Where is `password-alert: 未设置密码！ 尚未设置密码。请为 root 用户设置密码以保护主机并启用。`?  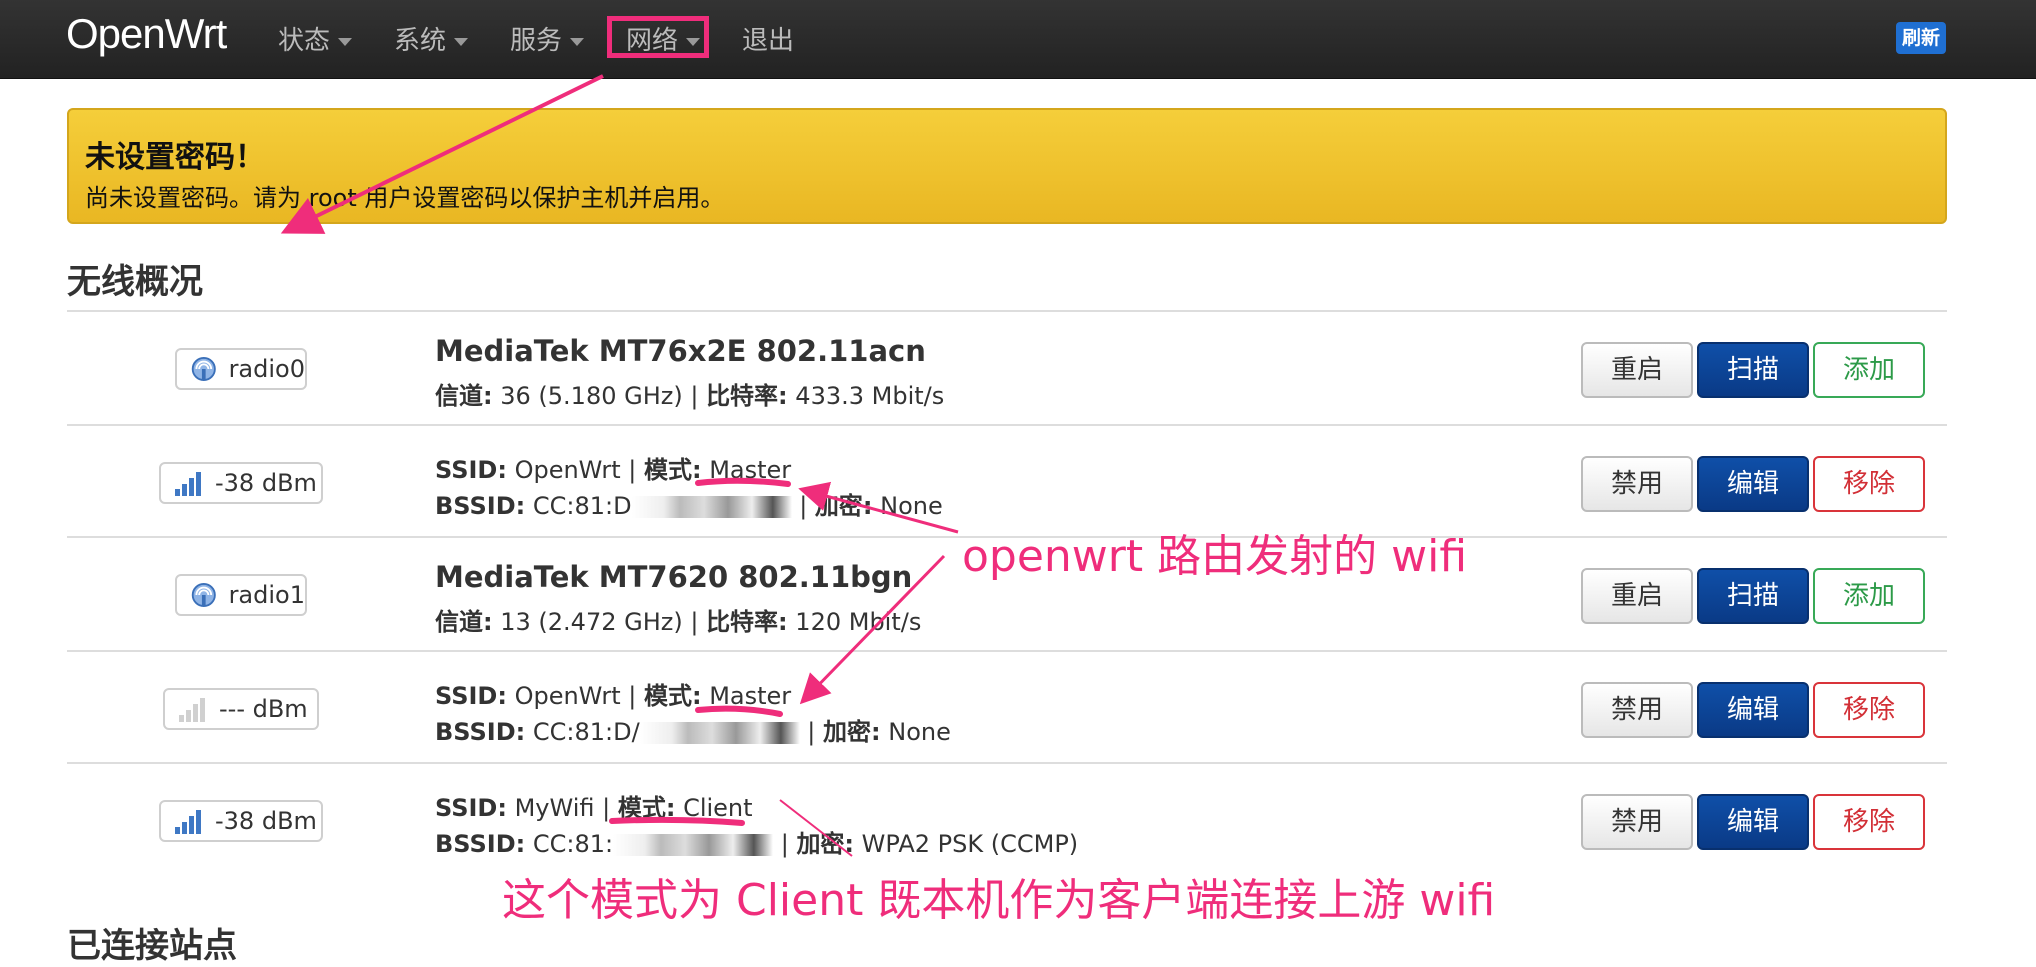 password-alert: 未设置密码！ 尚未设置密码。请为 root 用户设置密码以保护主机并启用。 is located at coordinates (1007, 166).